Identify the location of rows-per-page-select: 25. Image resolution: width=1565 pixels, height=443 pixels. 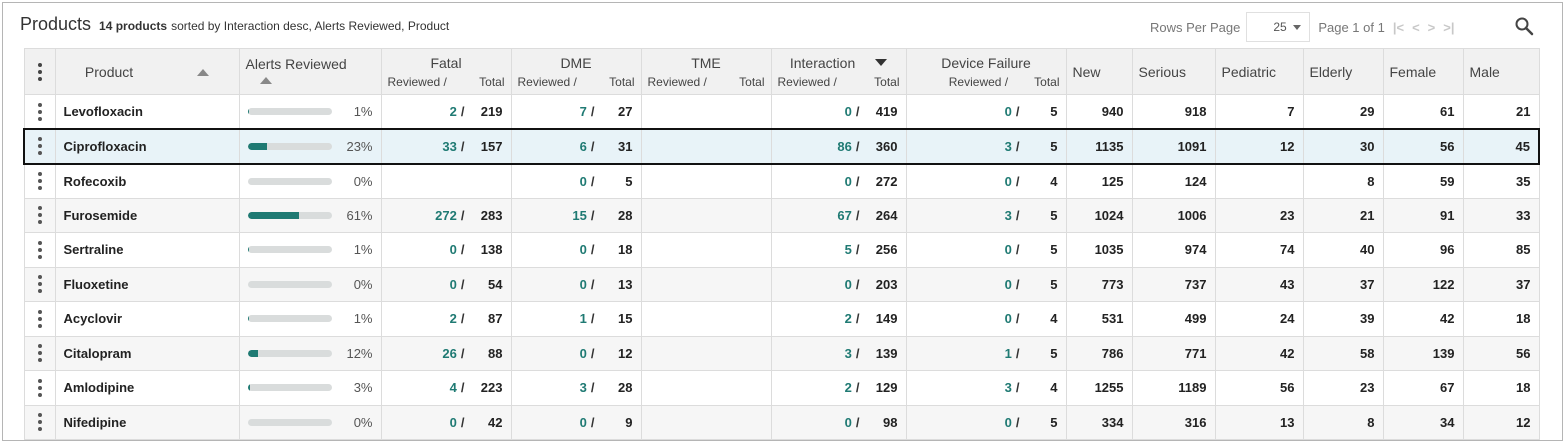
(1278, 27).